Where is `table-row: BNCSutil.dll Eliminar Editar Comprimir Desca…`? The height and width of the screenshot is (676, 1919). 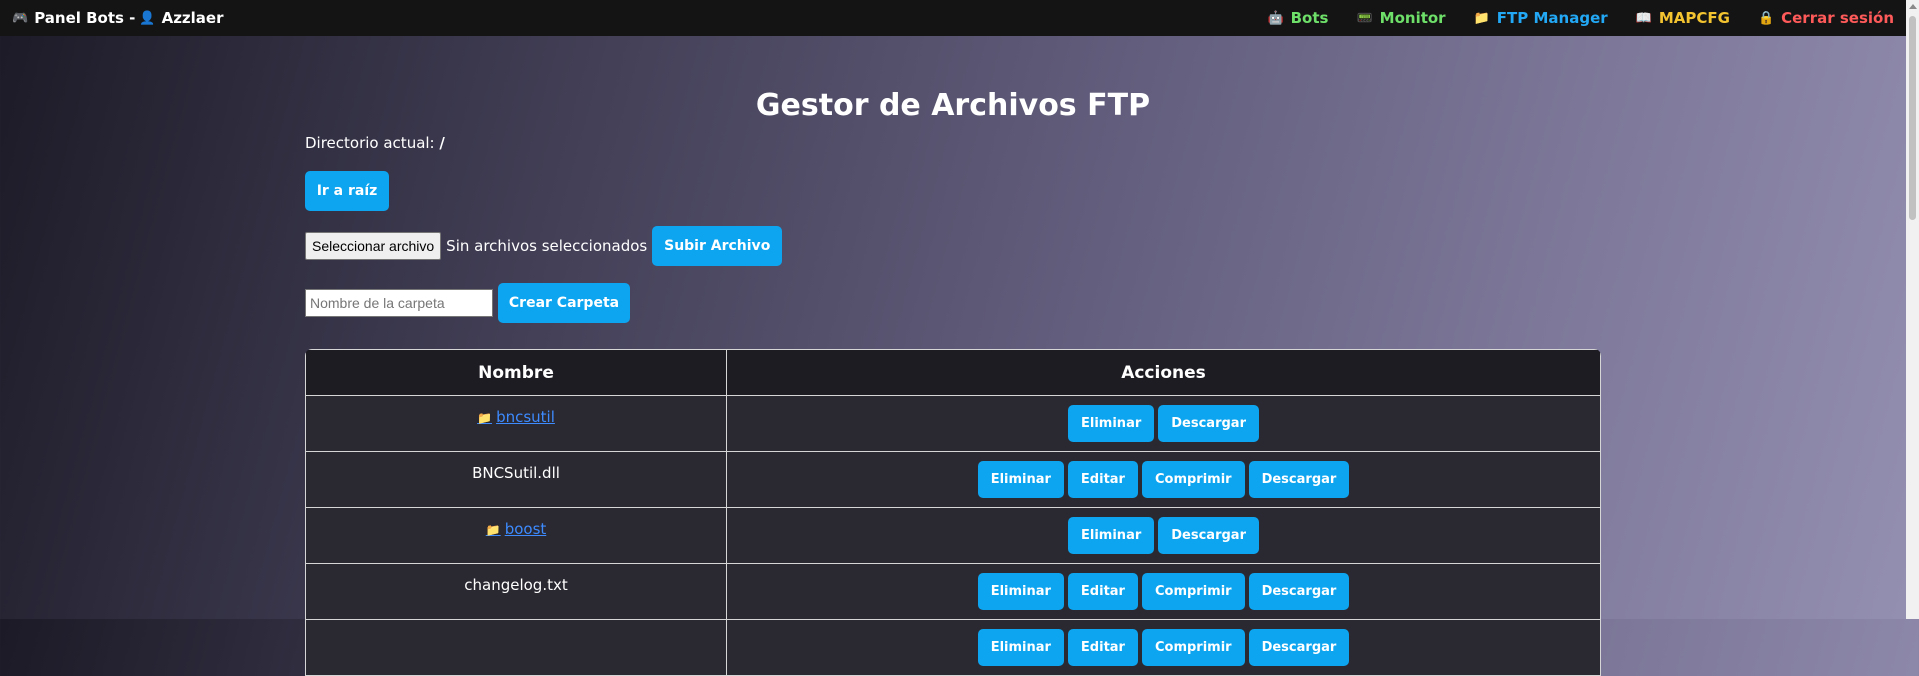
table-row: BNCSutil.dll Eliminar Editar Comprimir Desca… is located at coordinates (953, 479).